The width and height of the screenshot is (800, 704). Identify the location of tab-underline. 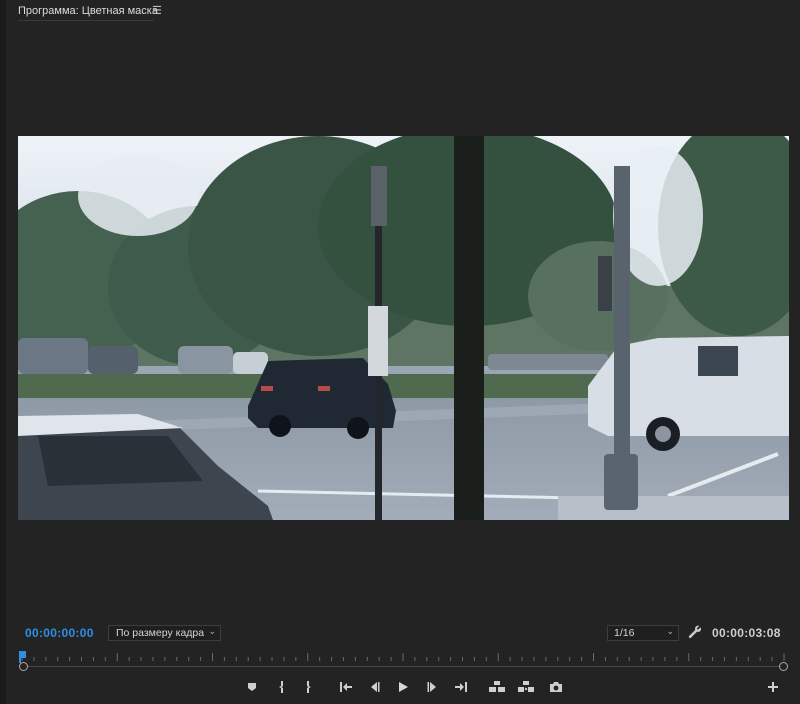
(86, 20).